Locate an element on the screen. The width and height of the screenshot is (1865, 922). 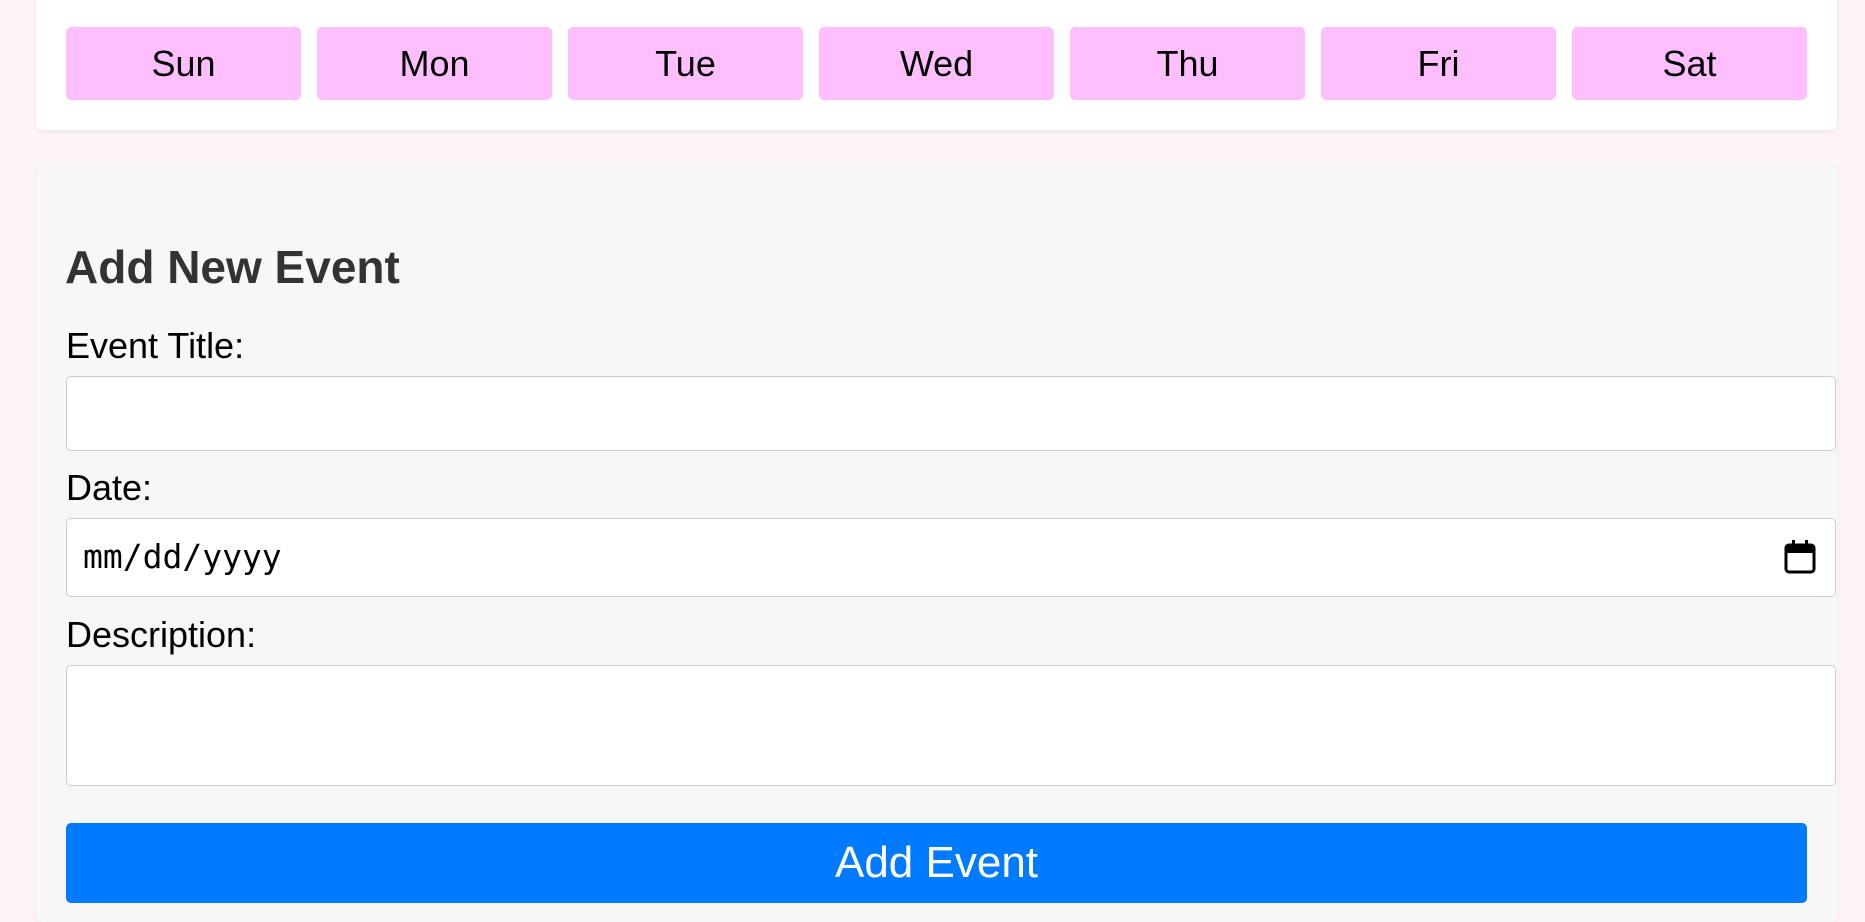
description-textarea is located at coordinates (951, 725).